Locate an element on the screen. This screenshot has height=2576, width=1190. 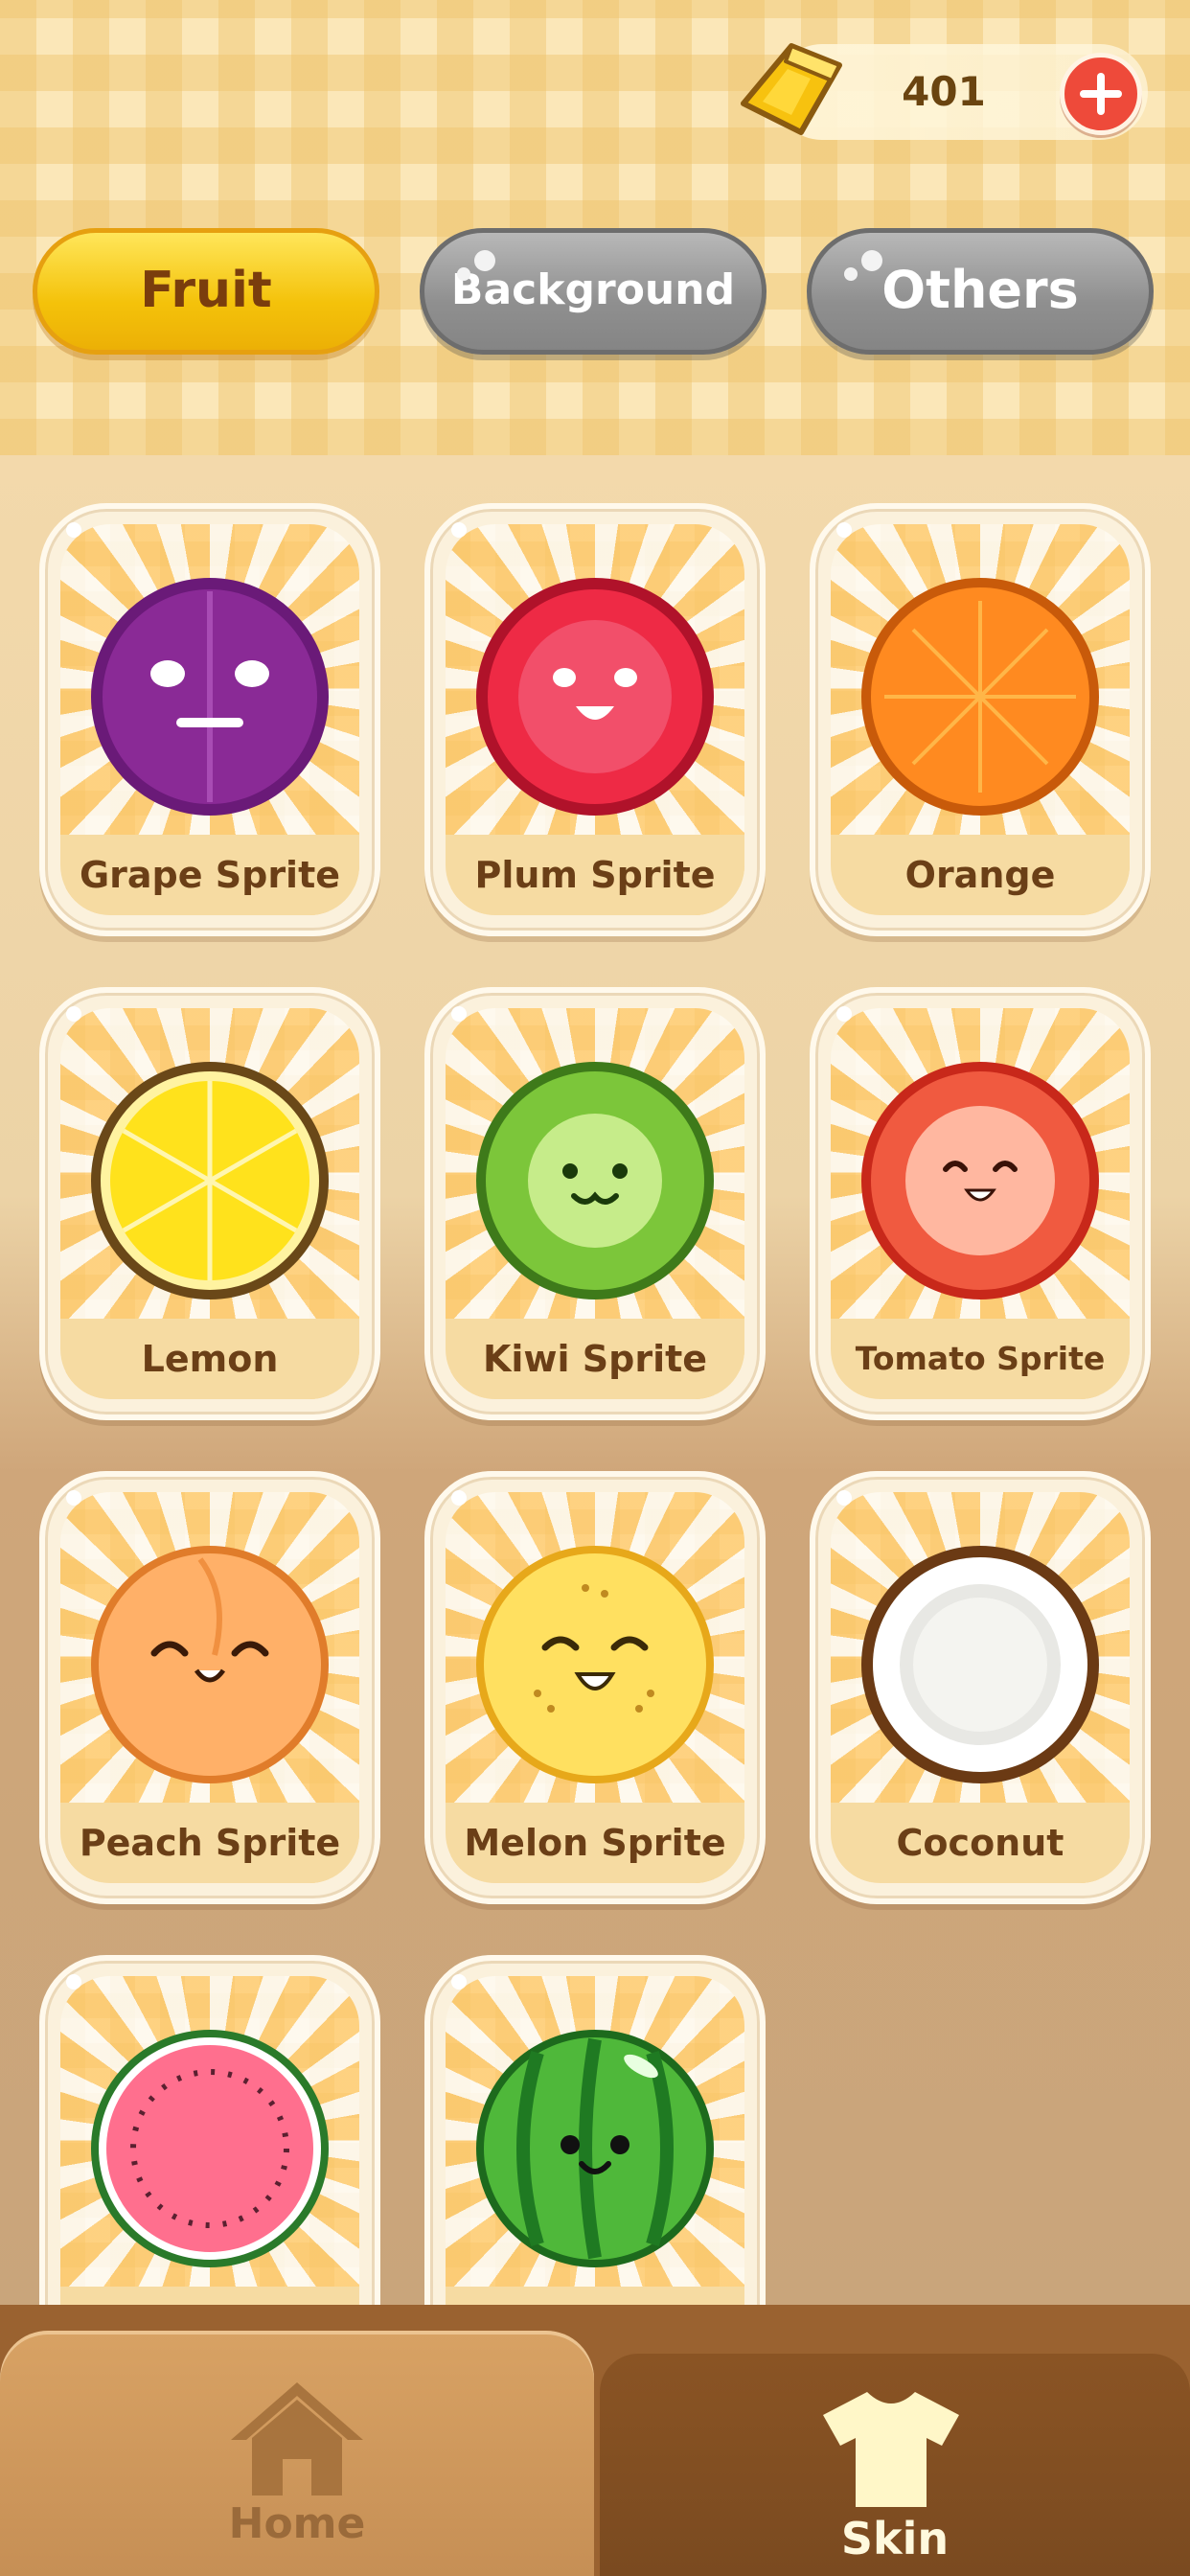
nav-home-label: Home is located at coordinates (297, 2523).